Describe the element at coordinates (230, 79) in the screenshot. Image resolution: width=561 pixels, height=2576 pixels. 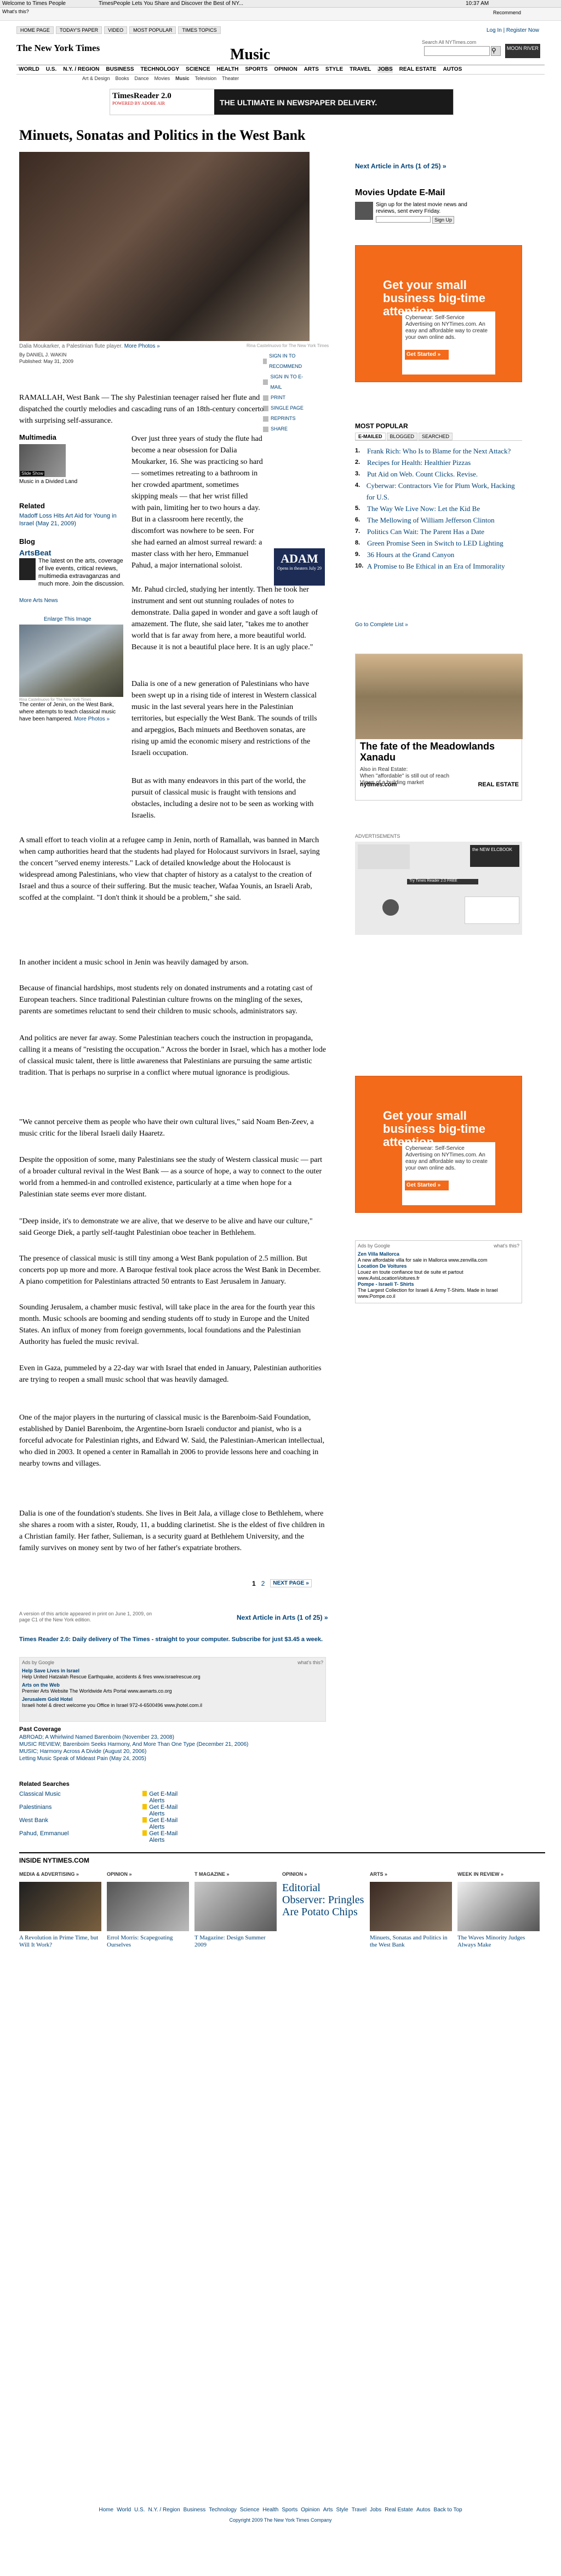
I see `subnav-theater: Theater` at that location.